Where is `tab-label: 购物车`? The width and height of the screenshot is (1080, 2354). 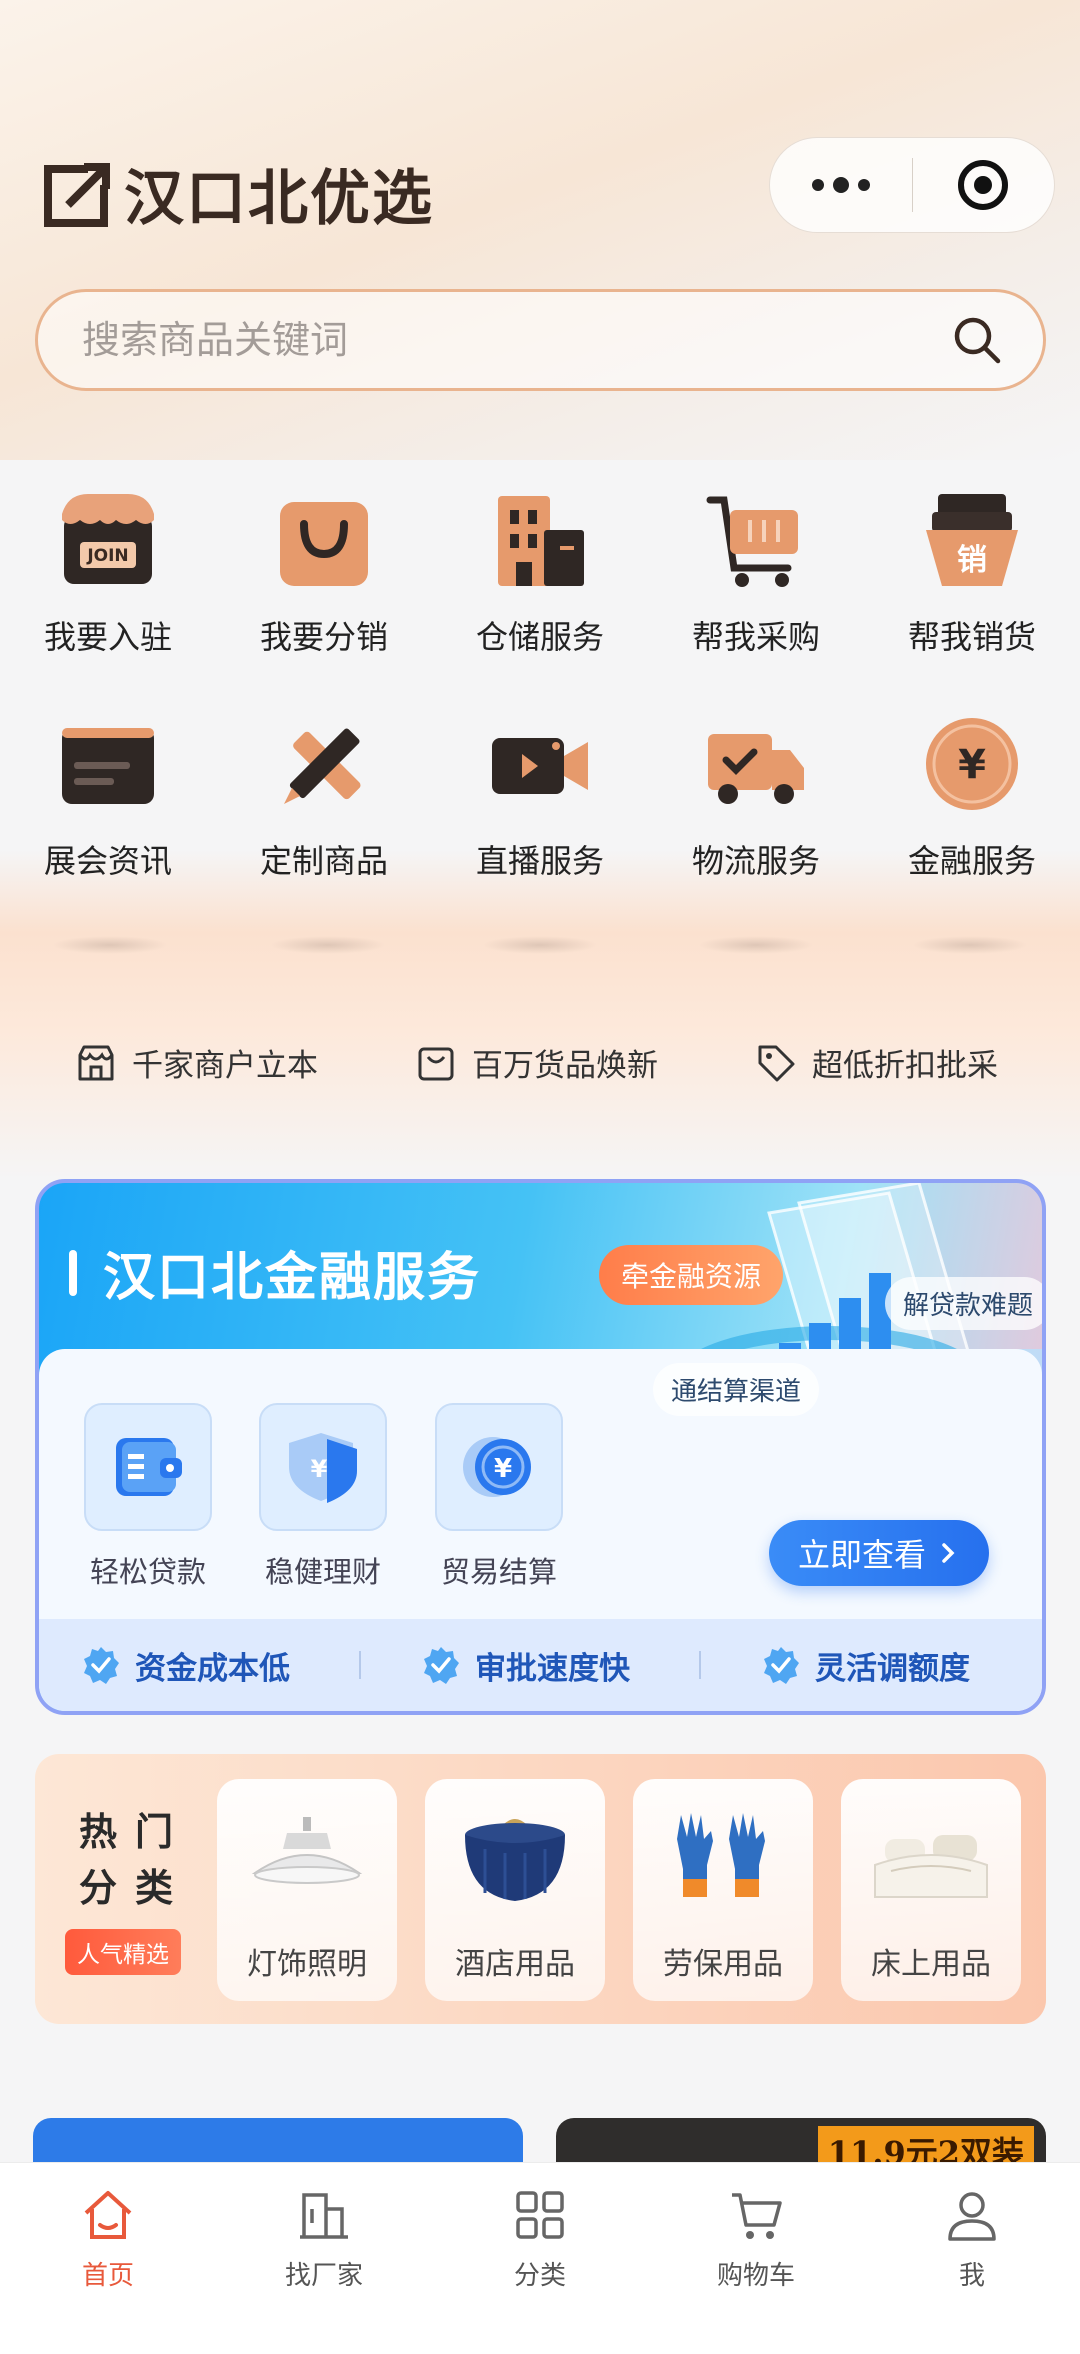 tab-label: 购物车 is located at coordinates (755, 2276).